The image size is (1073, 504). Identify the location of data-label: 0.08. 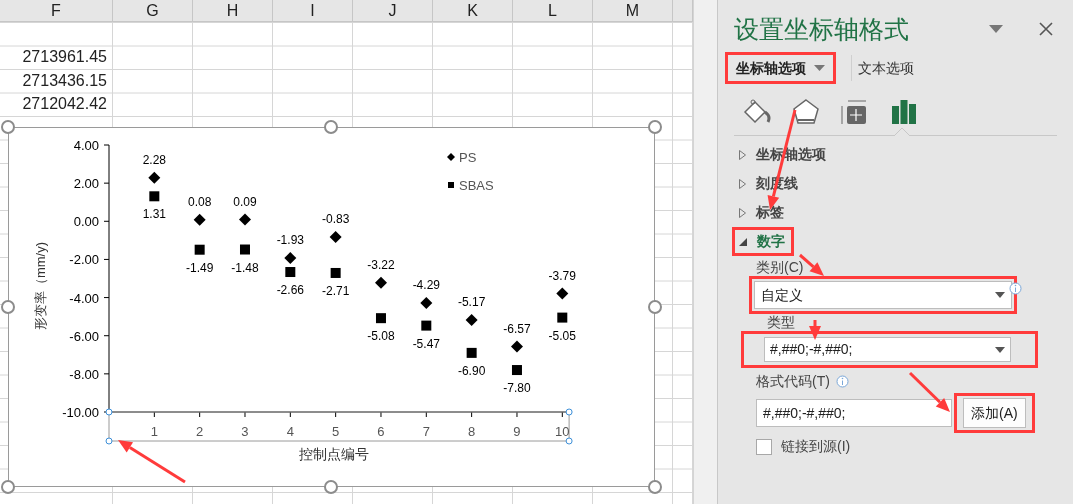
(200, 201).